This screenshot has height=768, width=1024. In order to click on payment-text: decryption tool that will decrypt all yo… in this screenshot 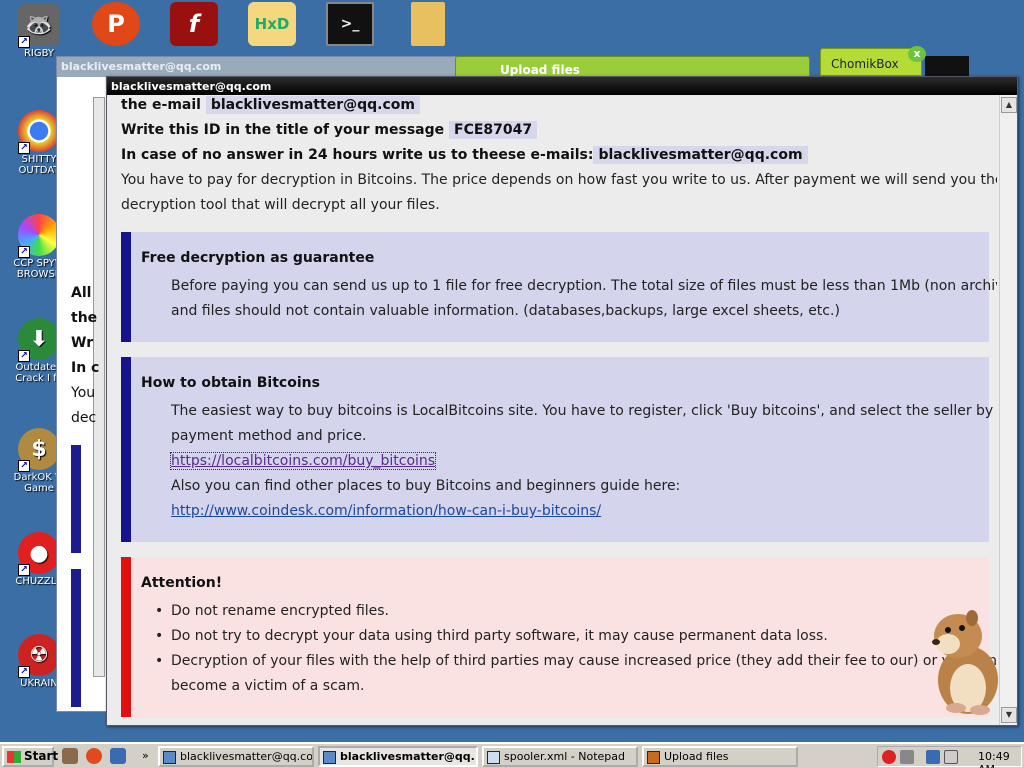, I will do `click(280, 205)`.